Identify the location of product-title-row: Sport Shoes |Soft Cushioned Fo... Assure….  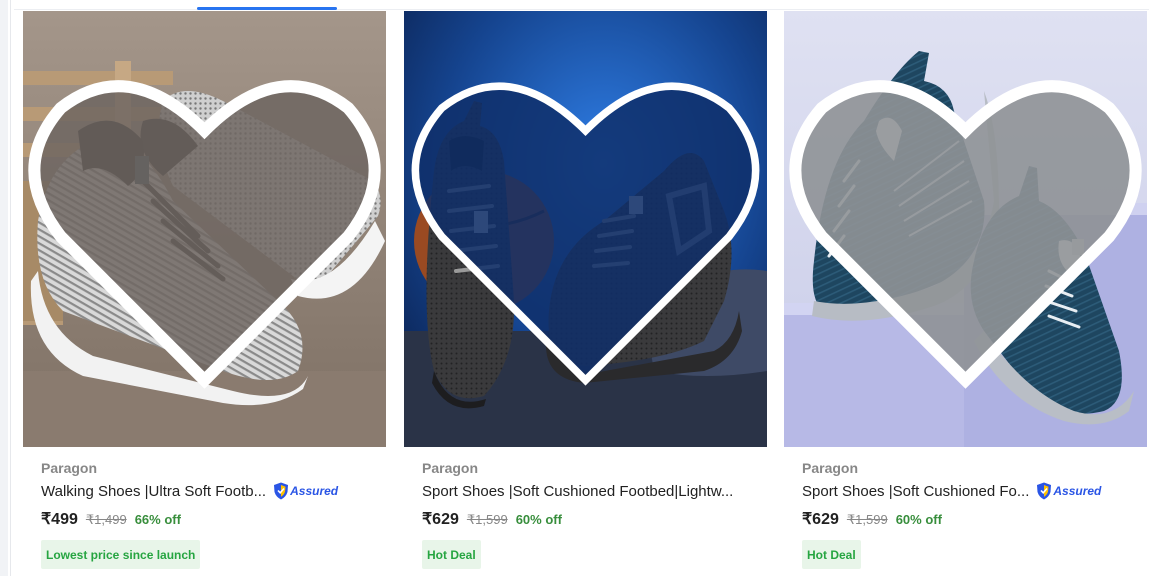
(951, 491).